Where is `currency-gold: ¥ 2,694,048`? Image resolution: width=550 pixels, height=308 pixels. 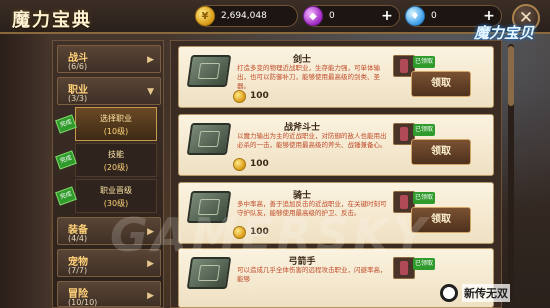
currency-gold: ¥ 2,694,048 is located at coordinates (246, 16).